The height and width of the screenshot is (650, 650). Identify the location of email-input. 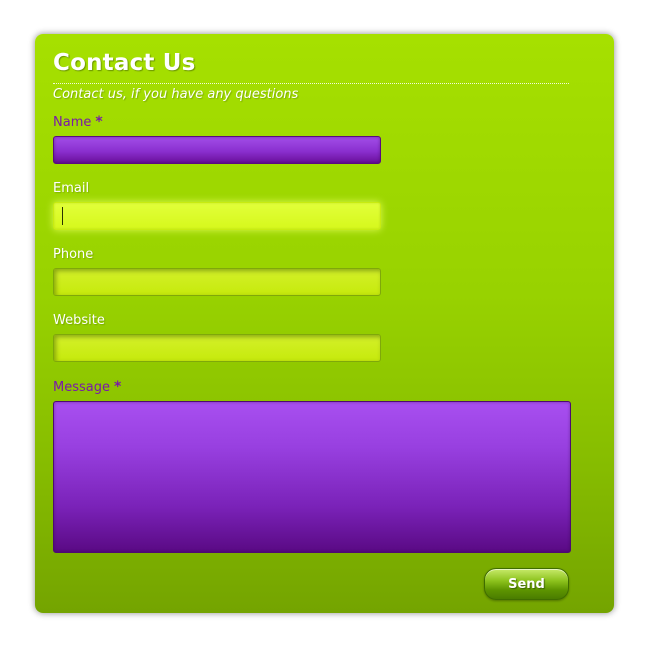
(217, 216).